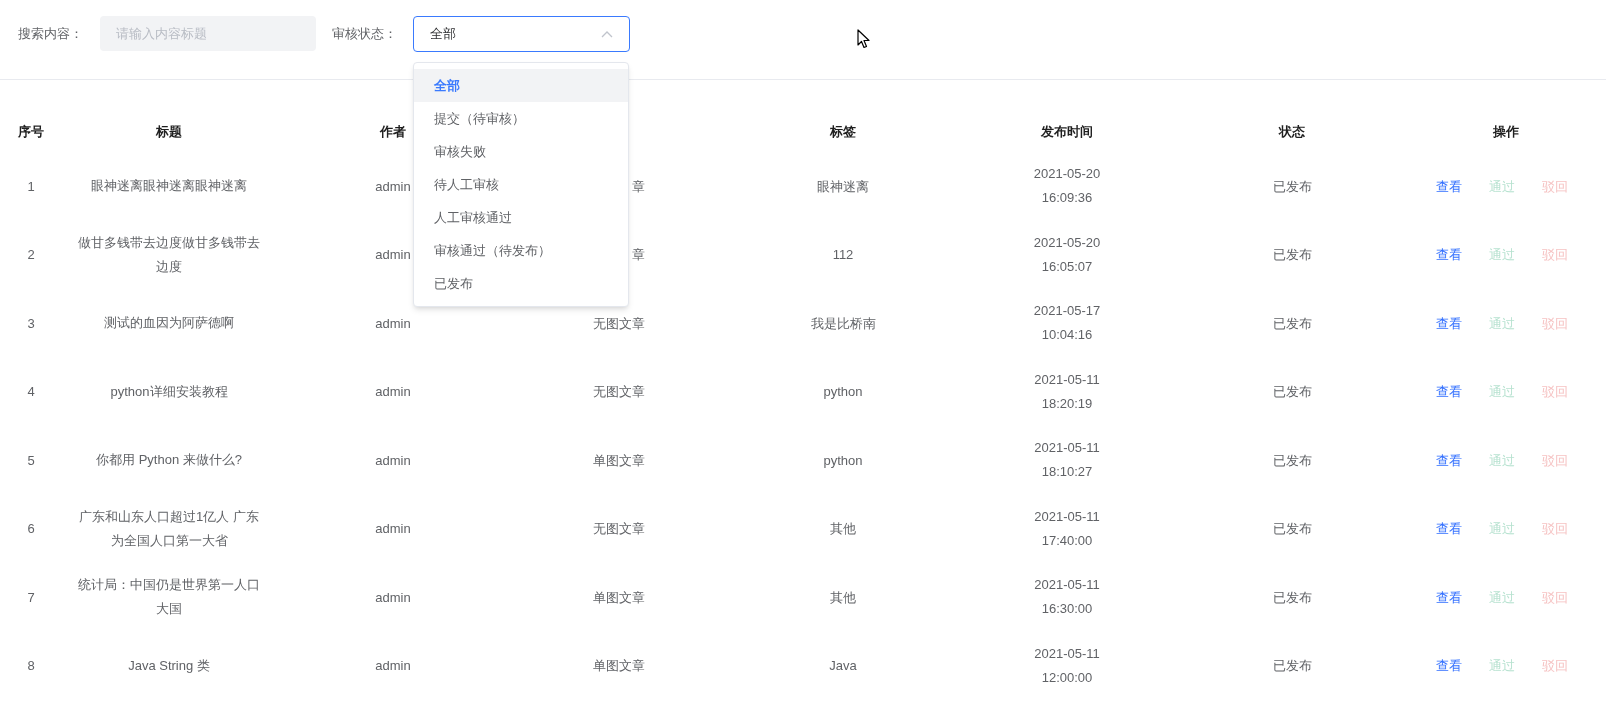 This screenshot has width=1606, height=727. I want to click on table-cell-text: 7, so click(31, 597).